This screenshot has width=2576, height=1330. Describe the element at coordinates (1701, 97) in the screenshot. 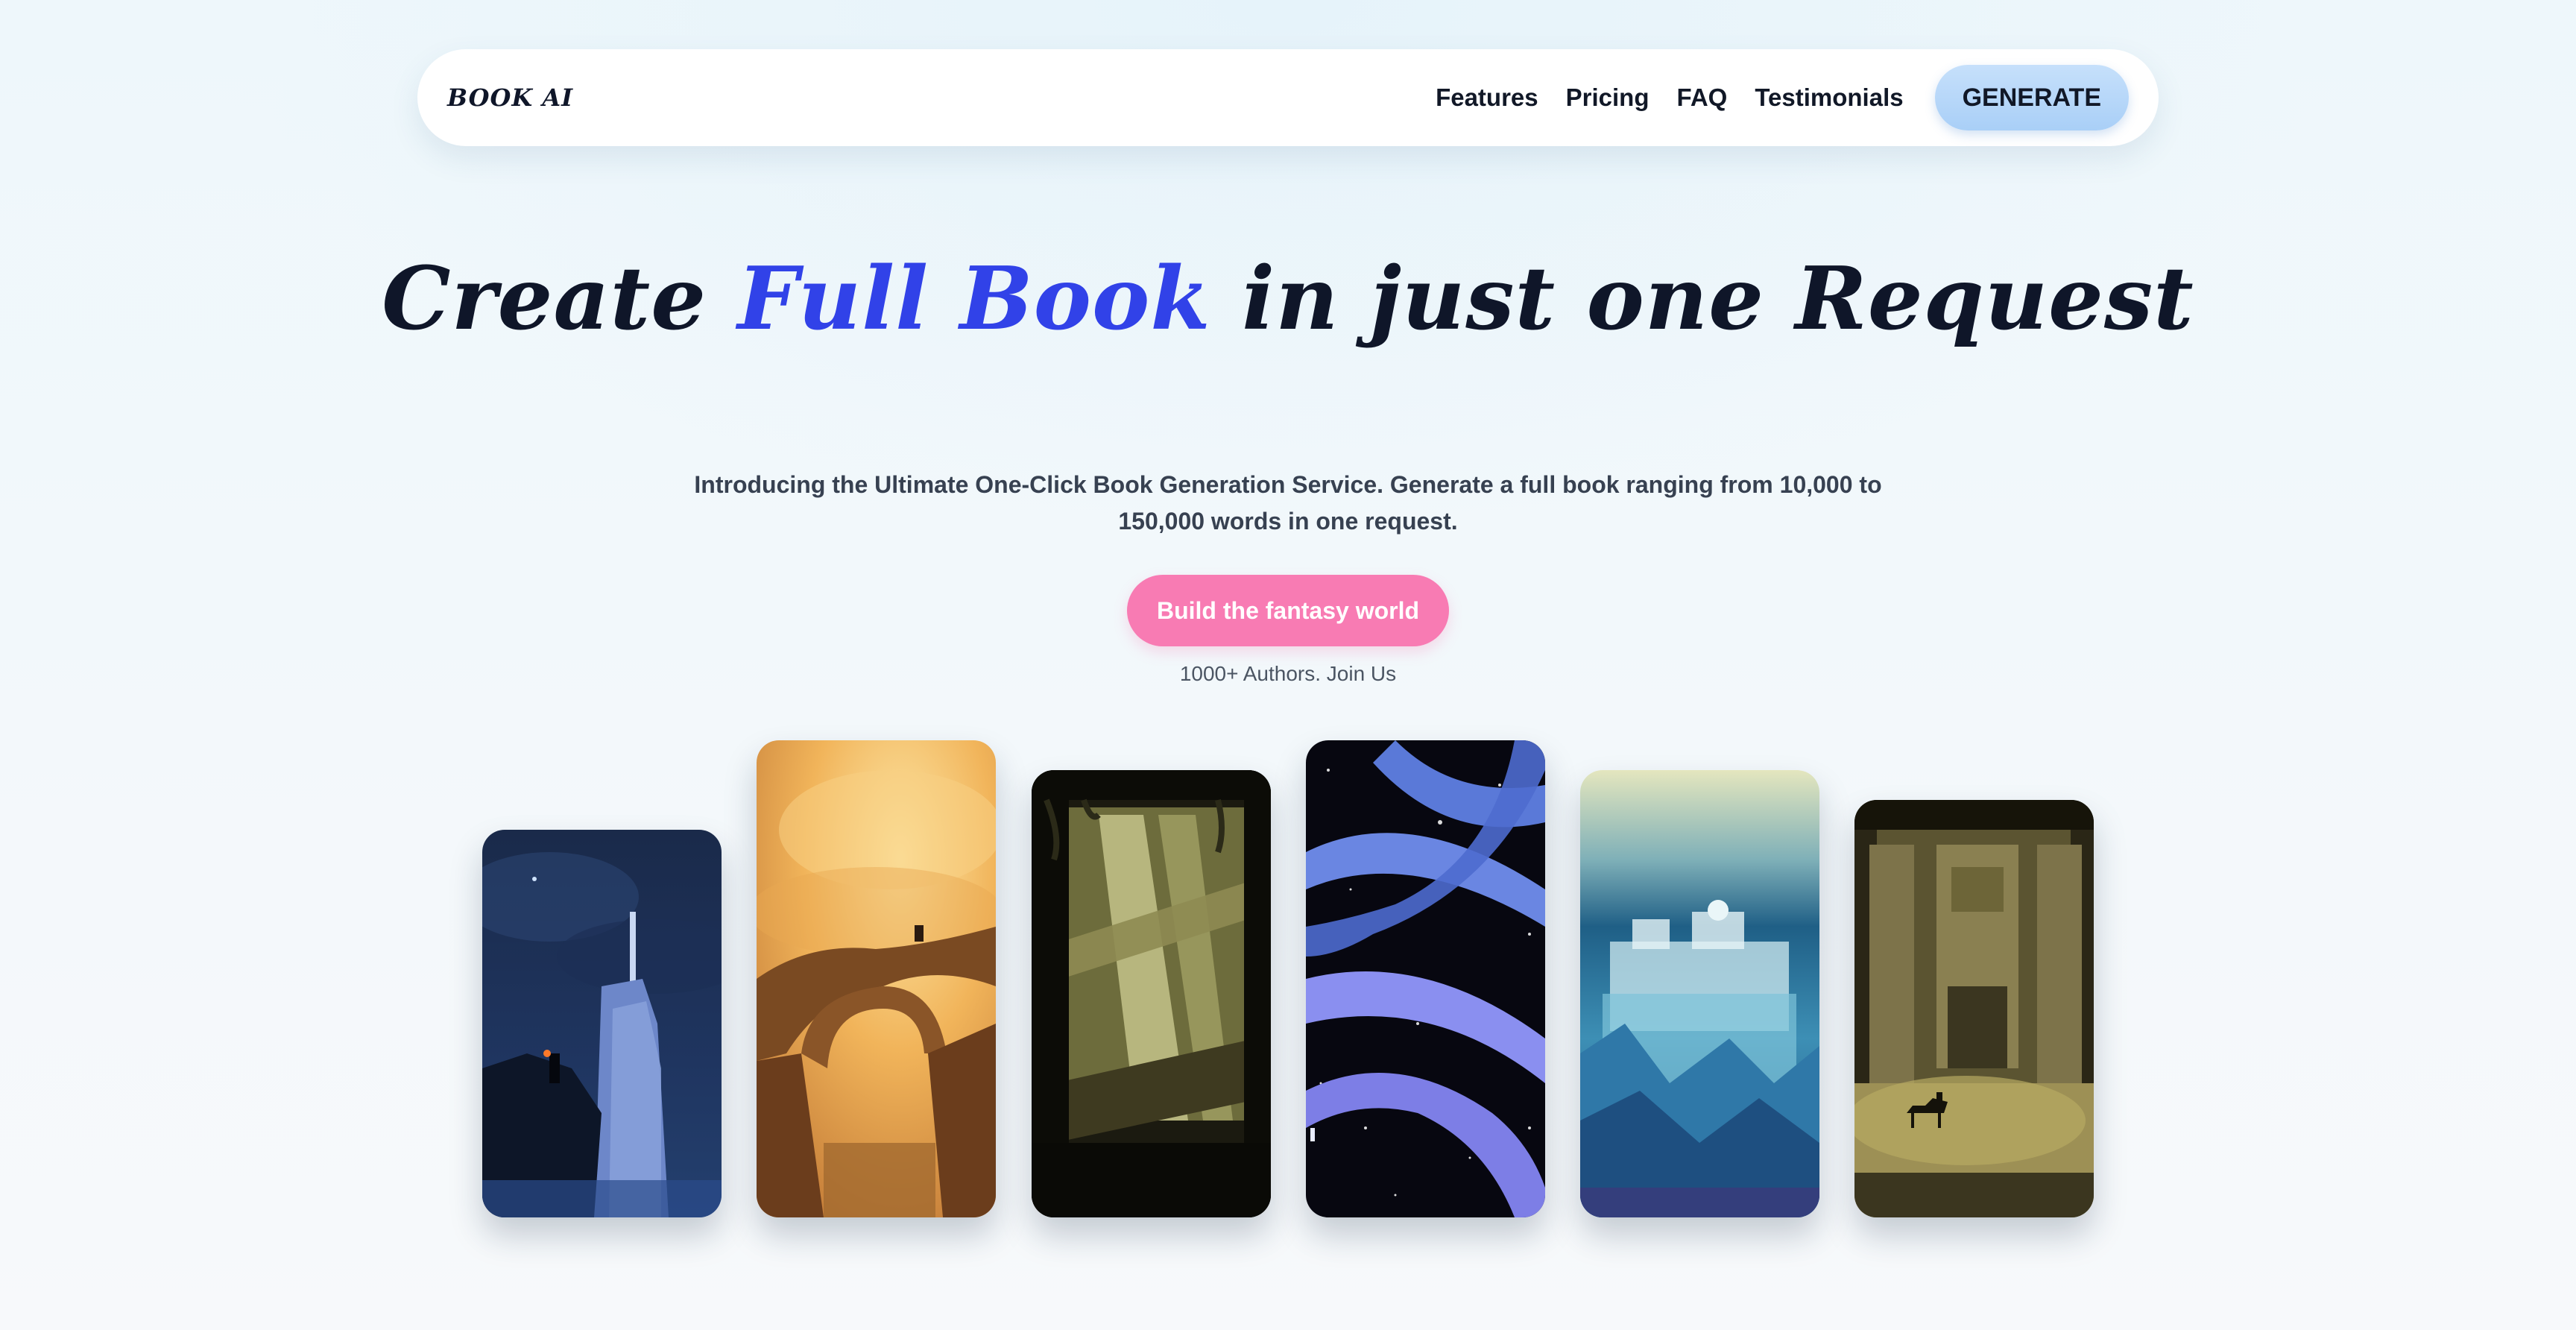

I see `nav-link-faq: FAQ` at that location.